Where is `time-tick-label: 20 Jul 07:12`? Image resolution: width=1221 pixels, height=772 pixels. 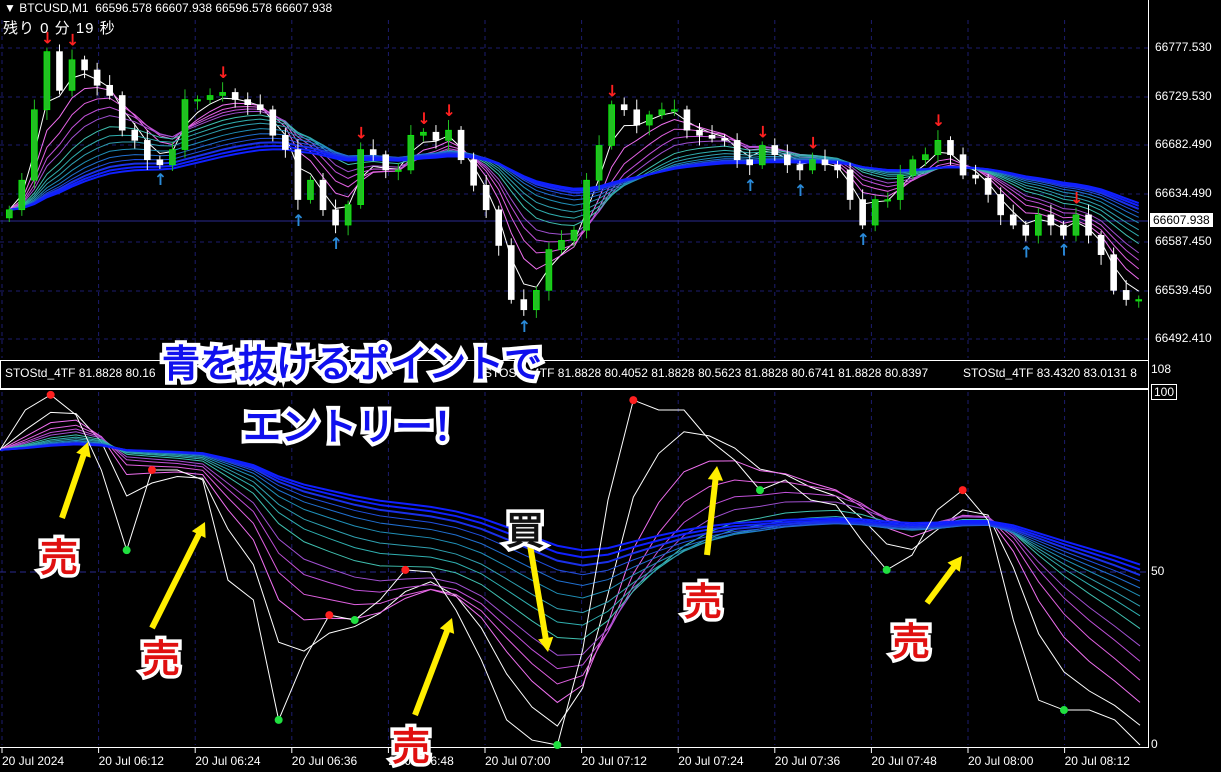
time-tick-label: 20 Jul 07:12 is located at coordinates (614, 761).